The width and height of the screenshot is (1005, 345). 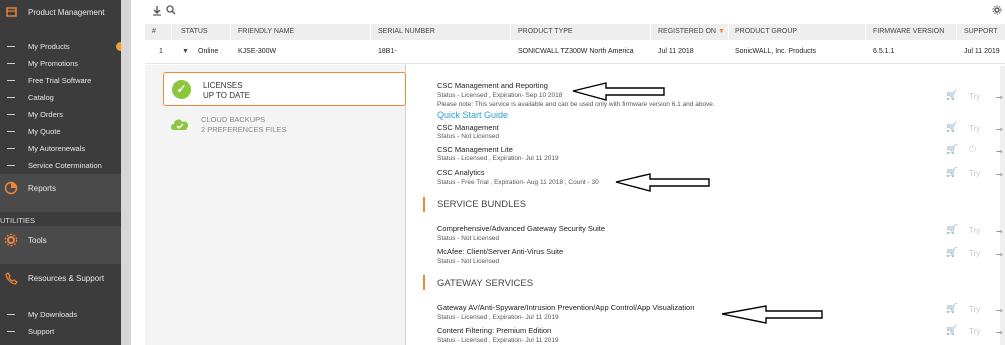 I want to click on sort-desc-icon: ▼, so click(x=721, y=31).